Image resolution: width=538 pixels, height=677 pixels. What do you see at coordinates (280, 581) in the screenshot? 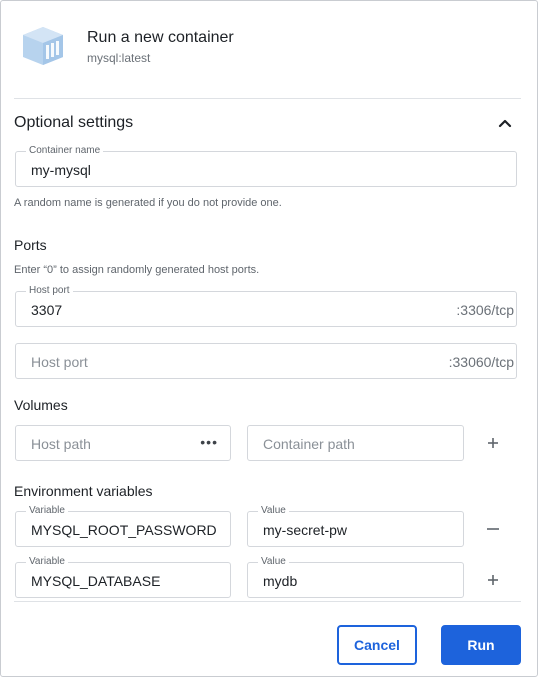
I see `env-value-value: mydb` at bounding box center [280, 581].